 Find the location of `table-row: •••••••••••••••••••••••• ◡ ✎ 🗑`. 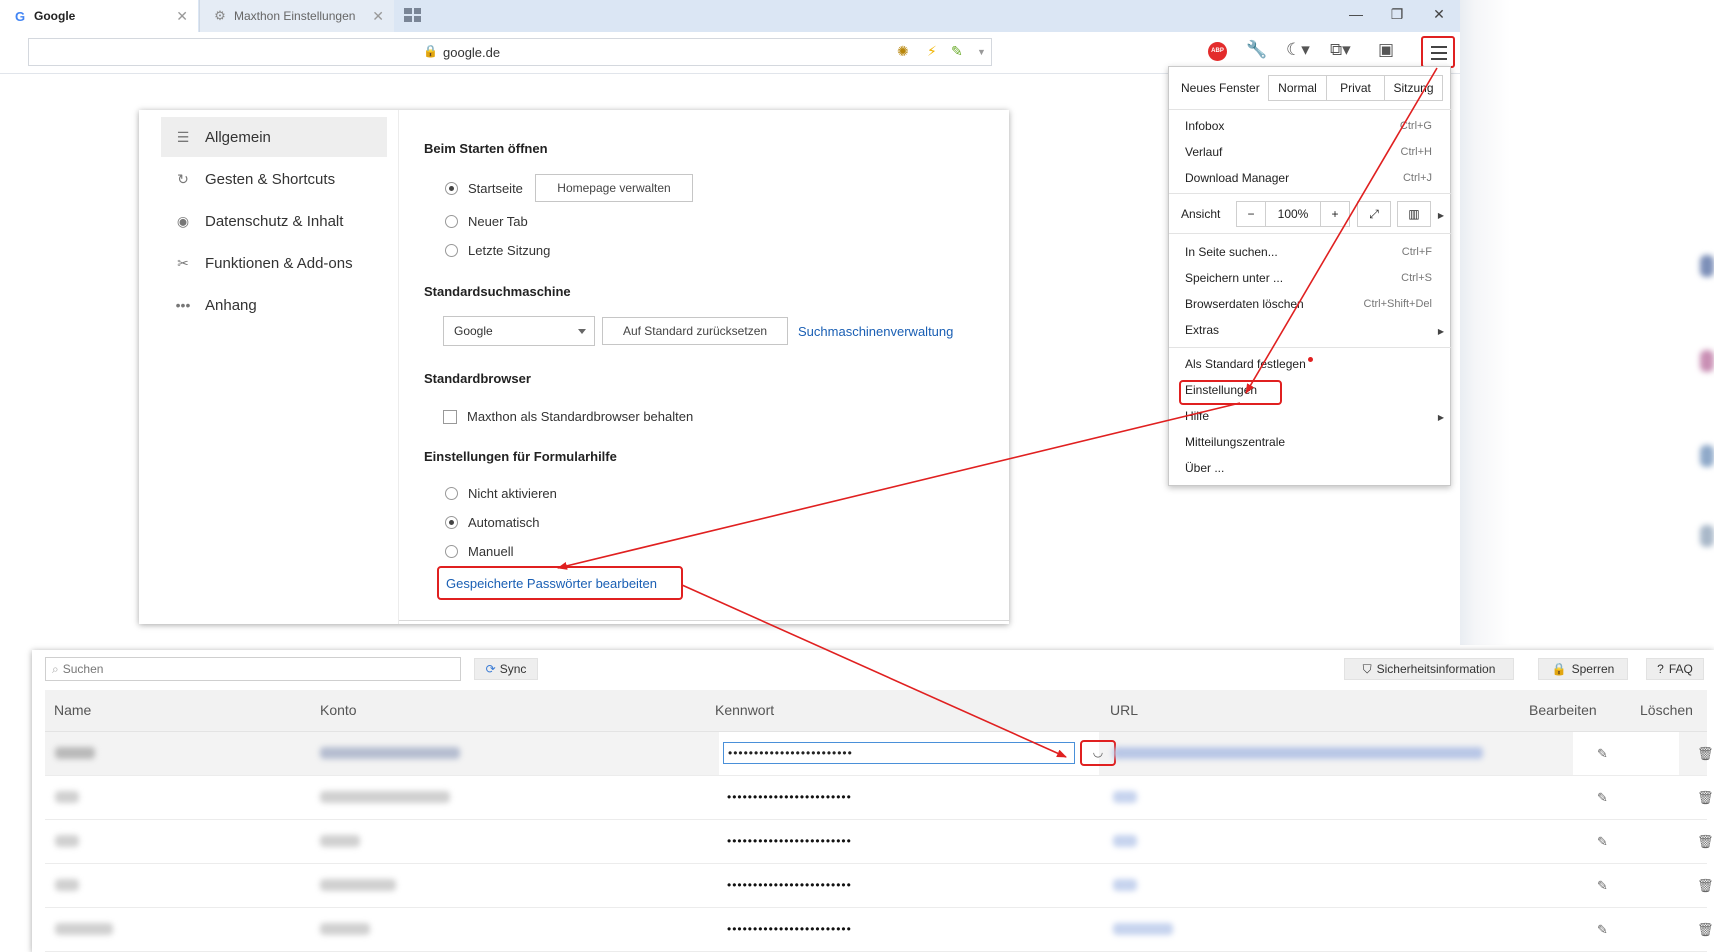

table-row: •••••••••••••••••••••••• ◡ ✎ 🗑 is located at coordinates (879, 754).